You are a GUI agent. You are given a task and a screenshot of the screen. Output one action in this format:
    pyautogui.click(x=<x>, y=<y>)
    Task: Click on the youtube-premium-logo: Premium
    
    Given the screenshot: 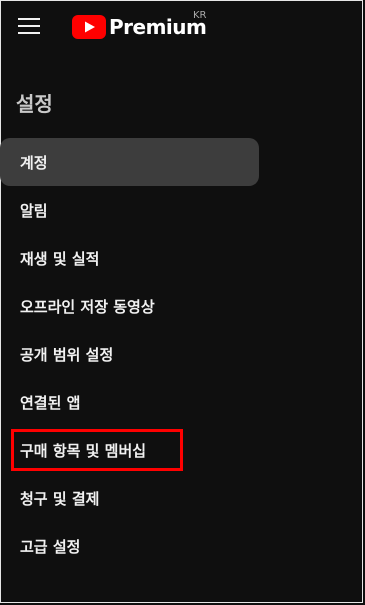 What is the action you would take?
    pyautogui.click(x=139, y=27)
    